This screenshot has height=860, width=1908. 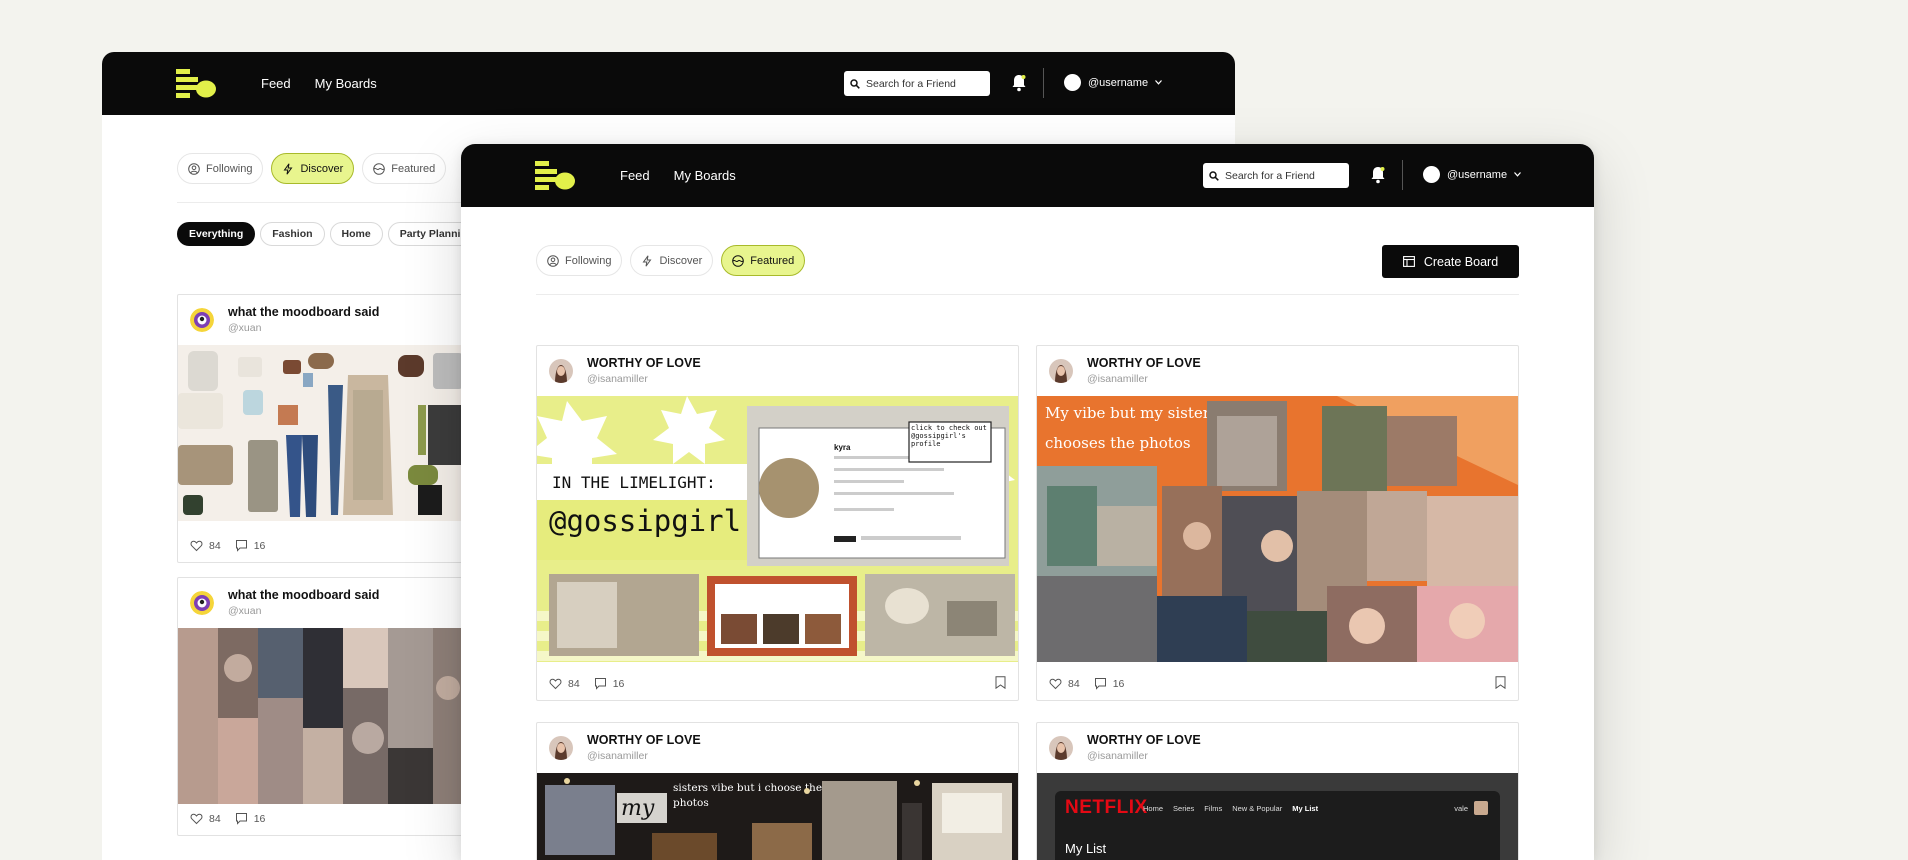 I want to click on category-chips: Everything Fashion Home Party Planning, so click(x=331, y=234).